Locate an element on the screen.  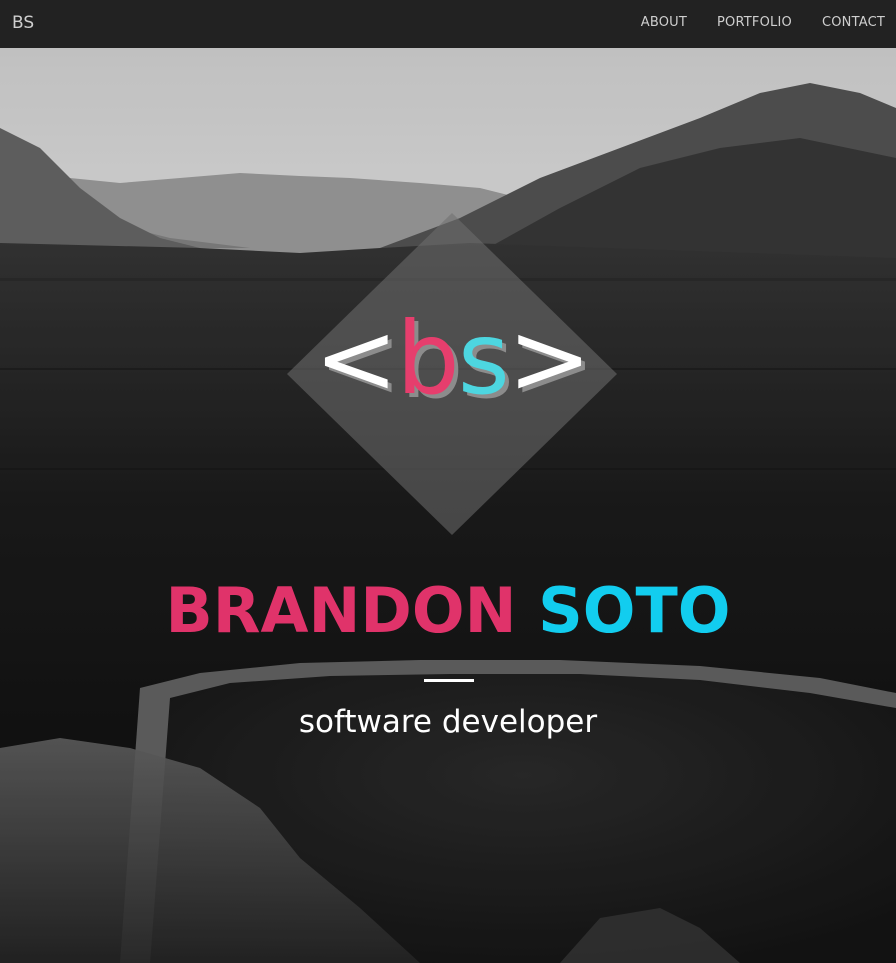
logo-right-bracket: > is located at coordinates (549, 358).